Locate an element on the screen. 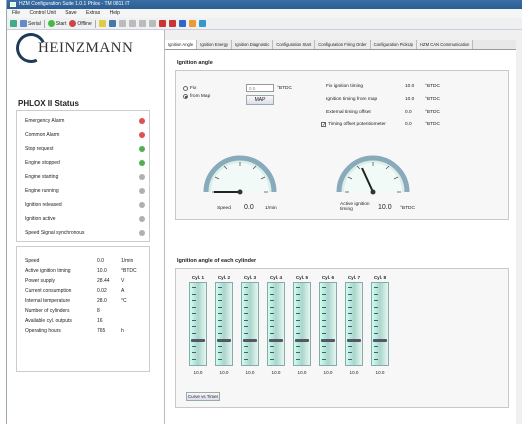 This screenshot has height=424, width=522. save-icon is located at coordinates (112, 23).